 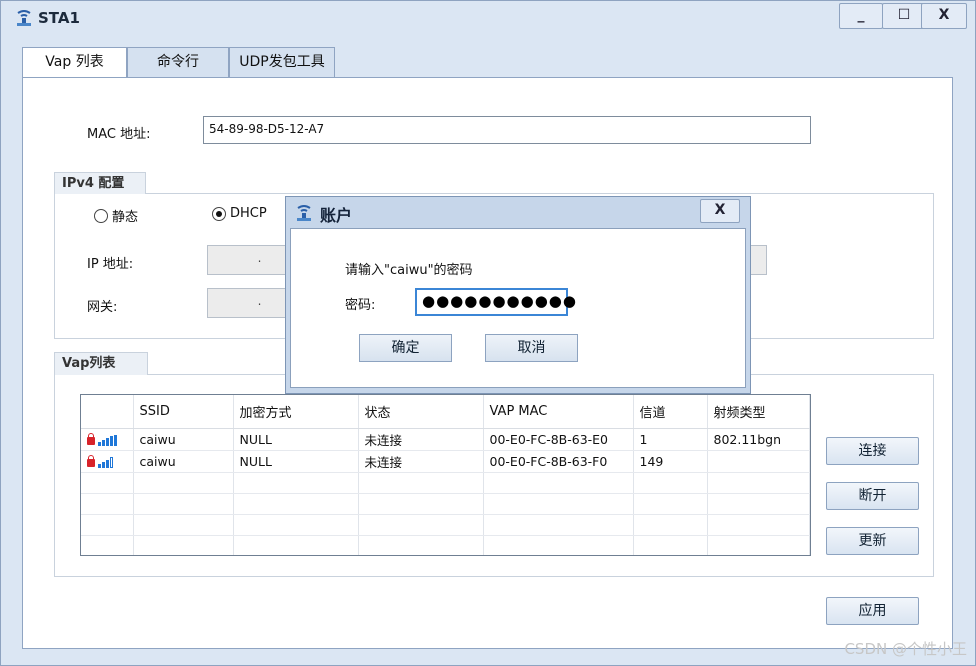 What do you see at coordinates (488, 18) in the screenshot?
I see `title-bar: STA1 _ ☐ X` at bounding box center [488, 18].